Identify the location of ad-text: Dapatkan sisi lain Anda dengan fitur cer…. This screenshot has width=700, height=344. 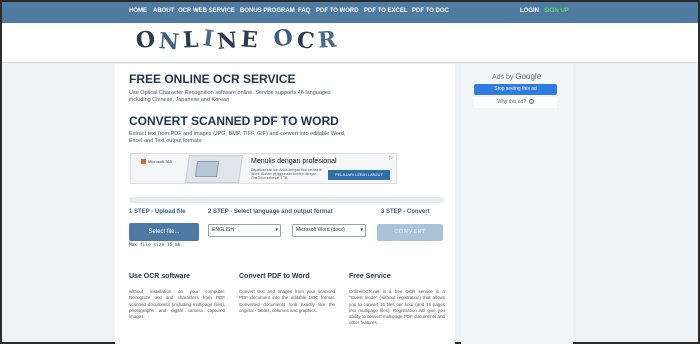
(287, 174).